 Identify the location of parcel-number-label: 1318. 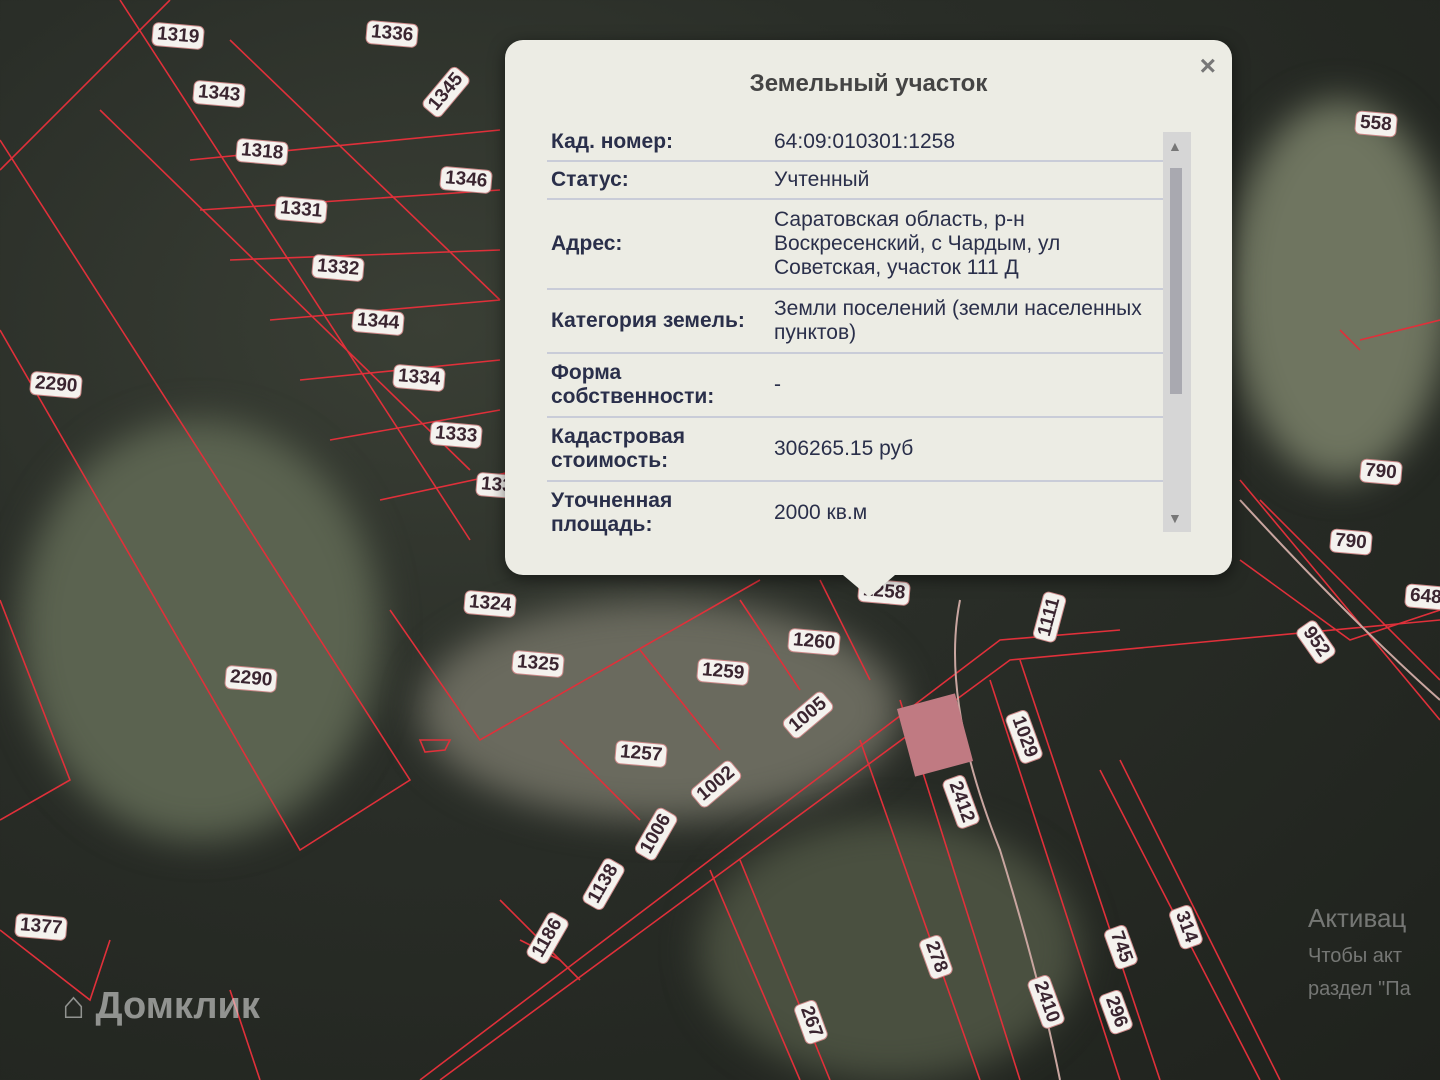
(262, 152).